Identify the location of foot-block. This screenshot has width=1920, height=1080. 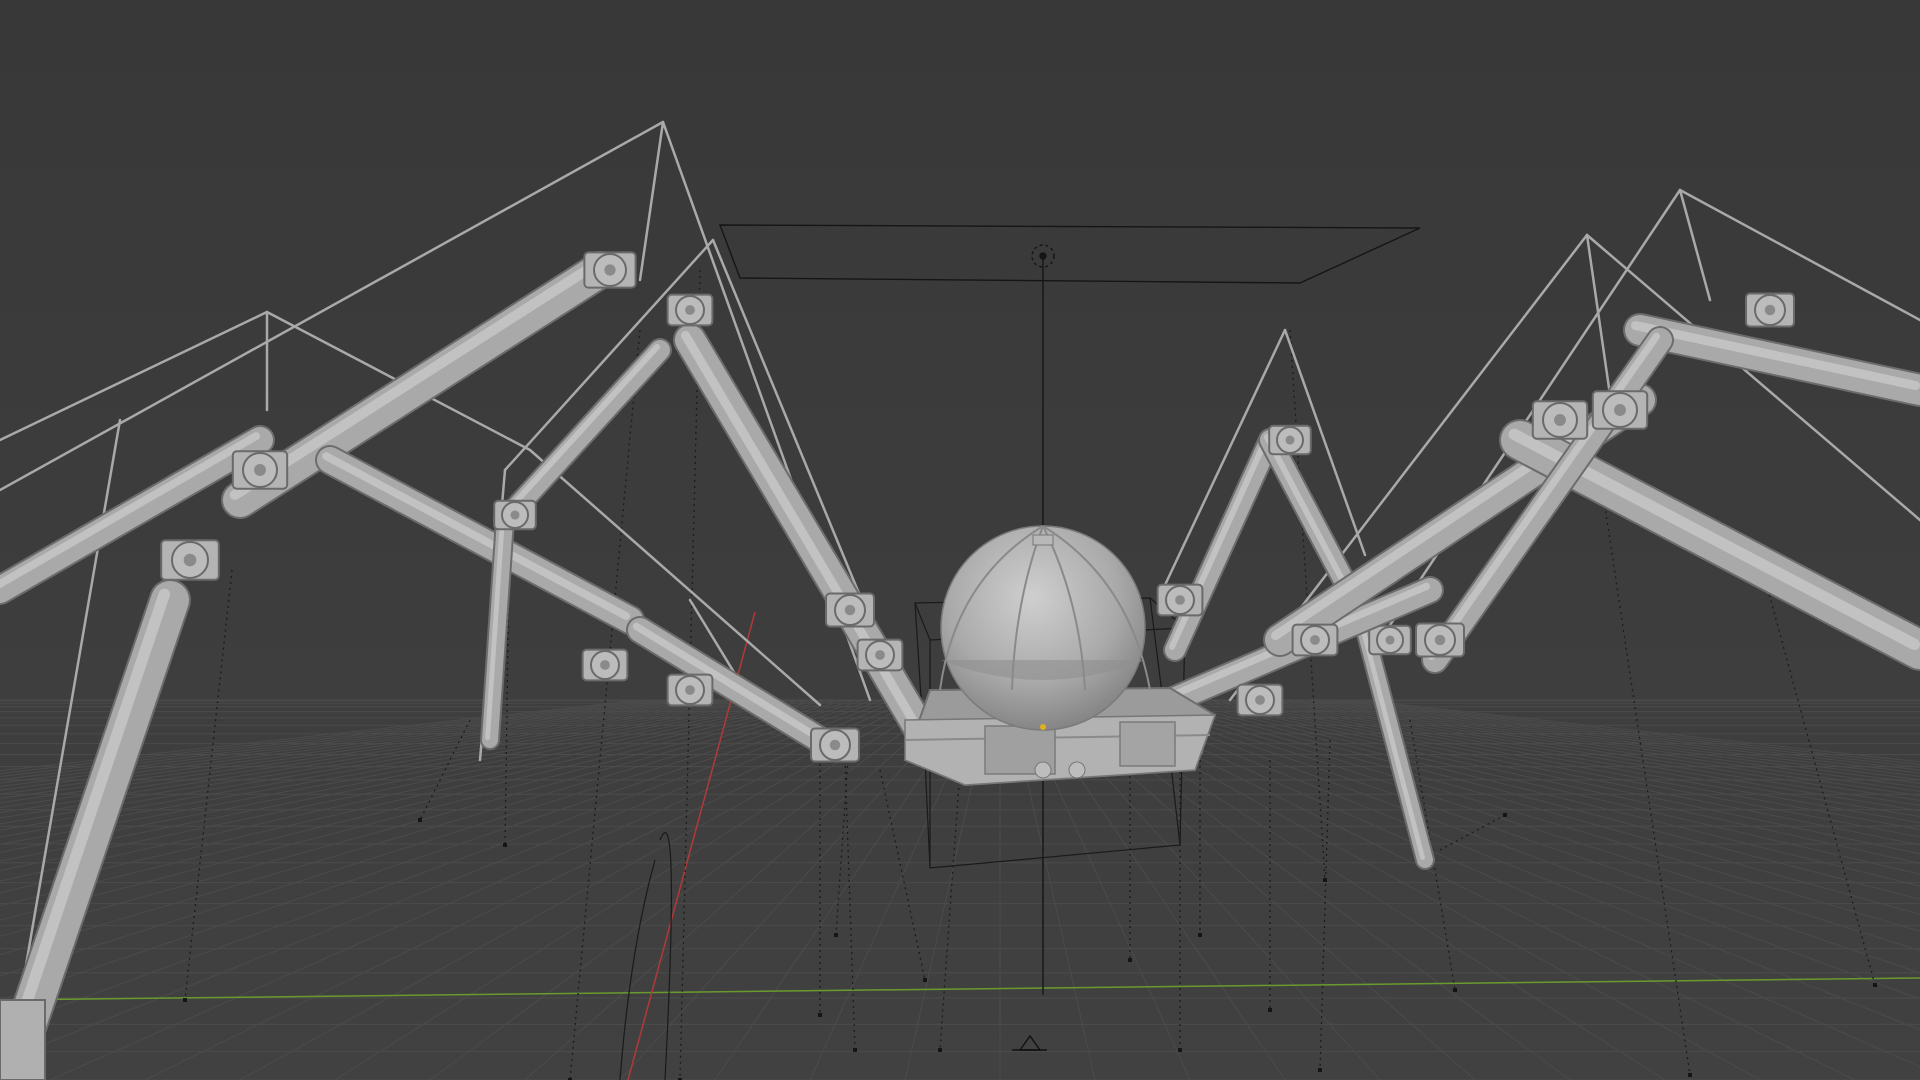
(23, 1039).